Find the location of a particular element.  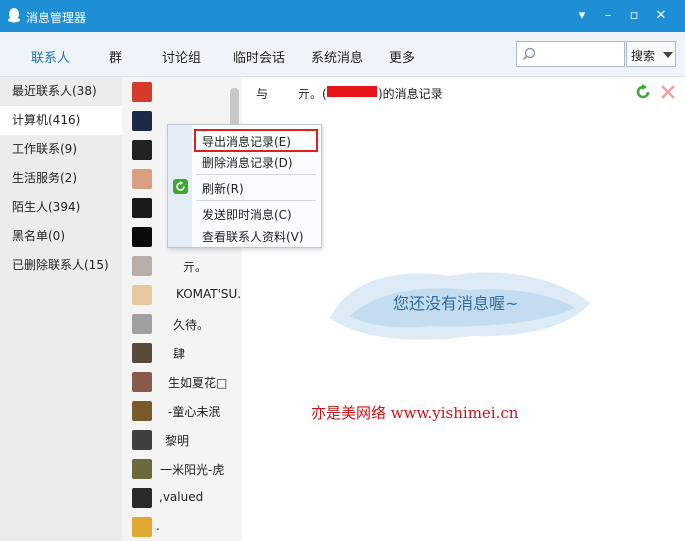

category-work: 工作联系(9) is located at coordinates (61, 149).